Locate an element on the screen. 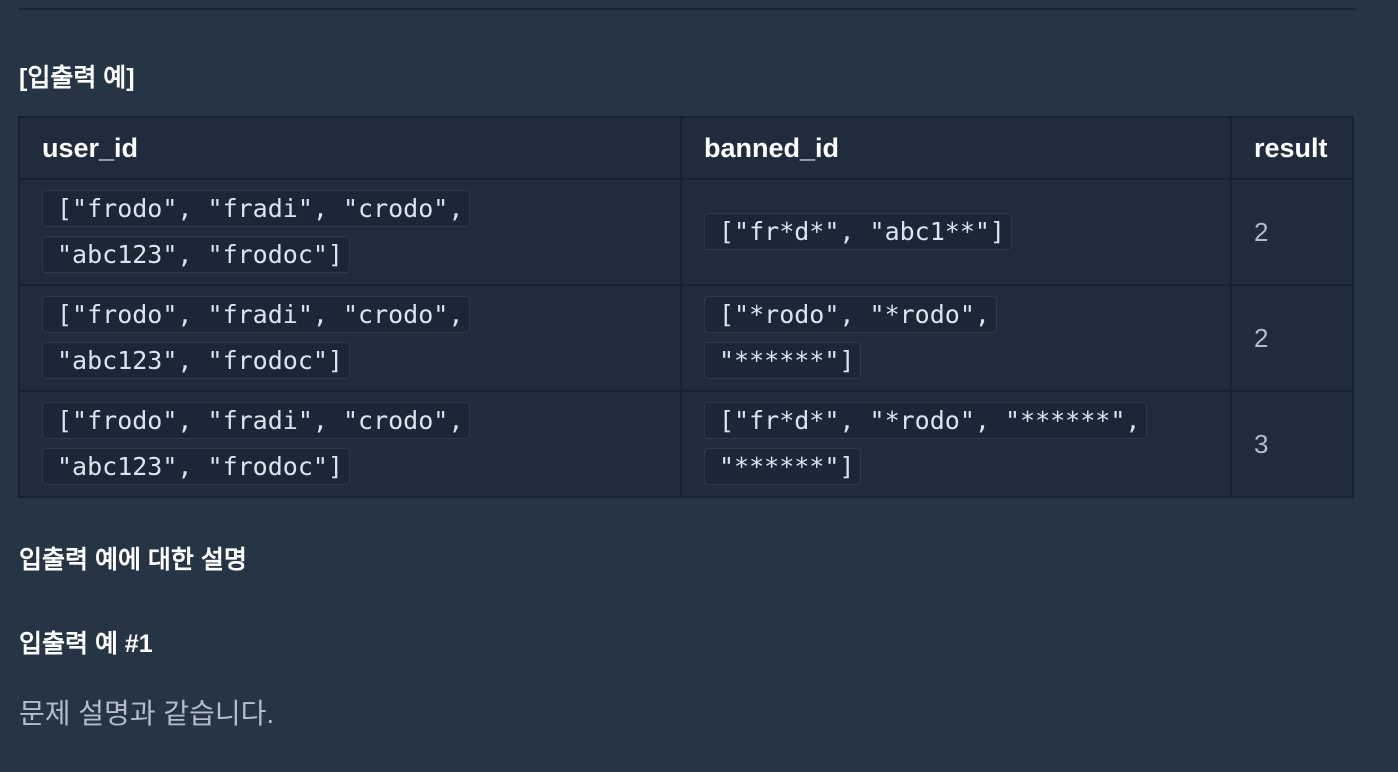  column-header-banned-id: banned_id is located at coordinates (956, 148).